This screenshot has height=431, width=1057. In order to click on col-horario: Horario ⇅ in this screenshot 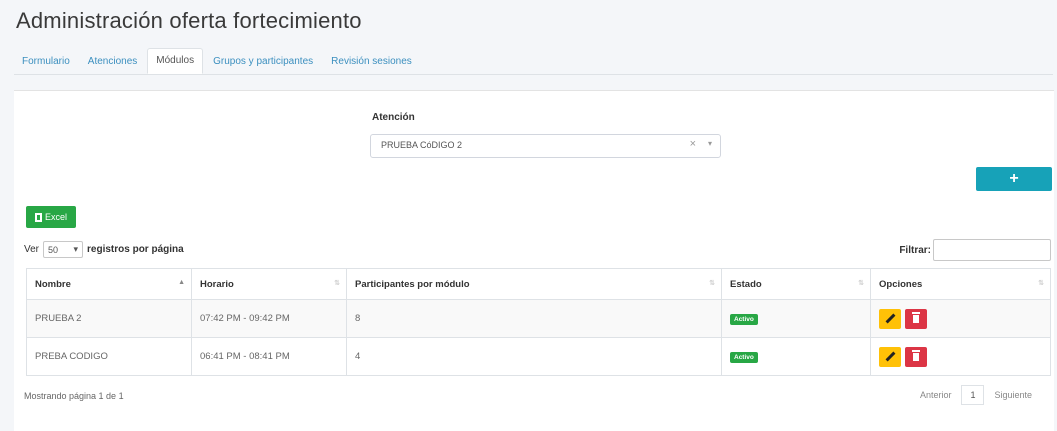, I will do `click(269, 284)`.